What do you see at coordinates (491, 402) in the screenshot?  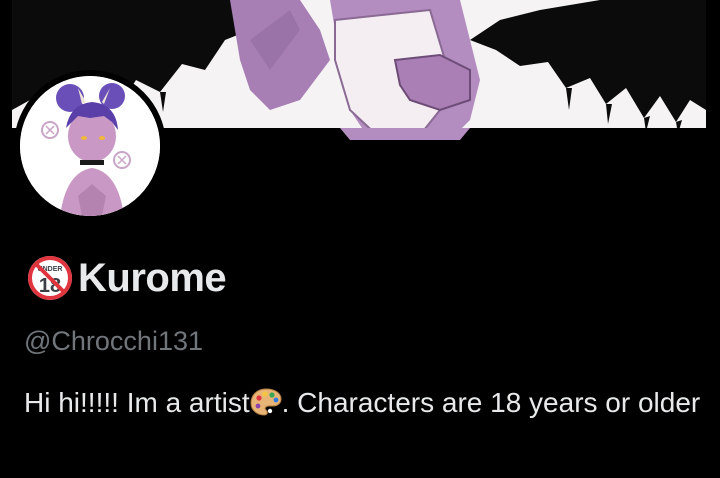 I see `bio-text-end: . Characters are 18 years or older` at bounding box center [491, 402].